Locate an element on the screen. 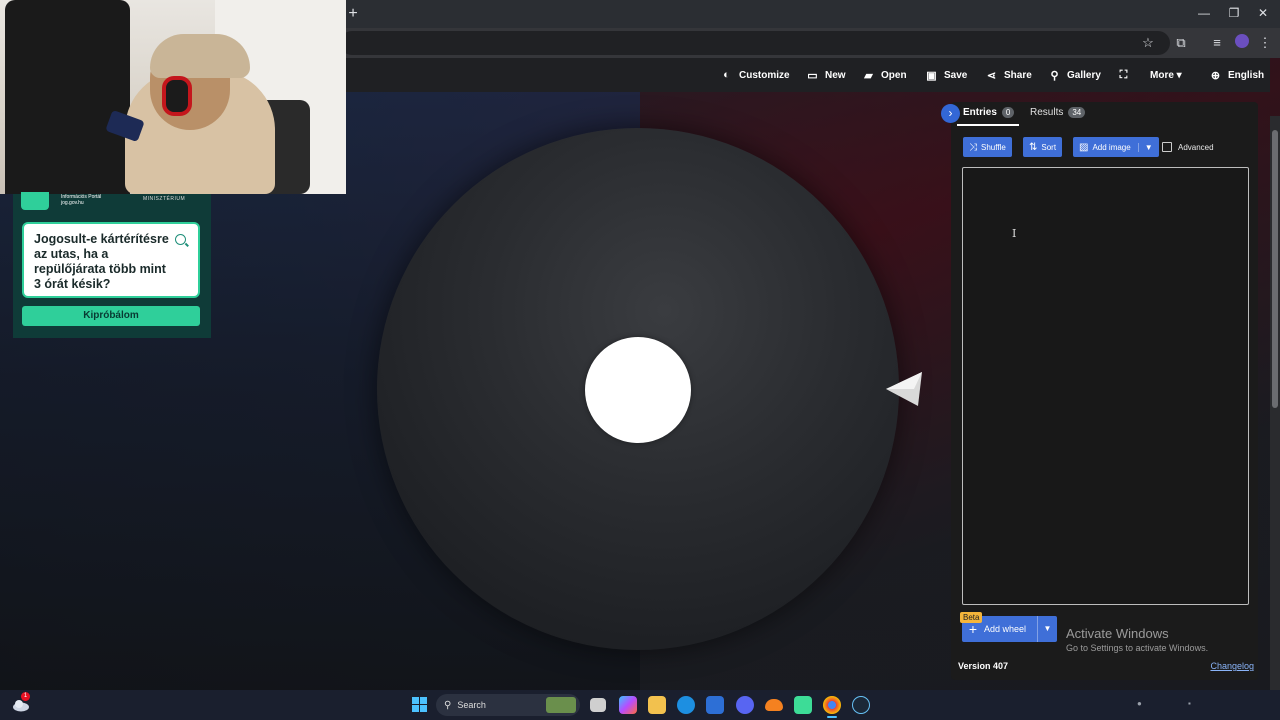 The image size is (1280, 720). save-label: Save is located at coordinates (956, 75).